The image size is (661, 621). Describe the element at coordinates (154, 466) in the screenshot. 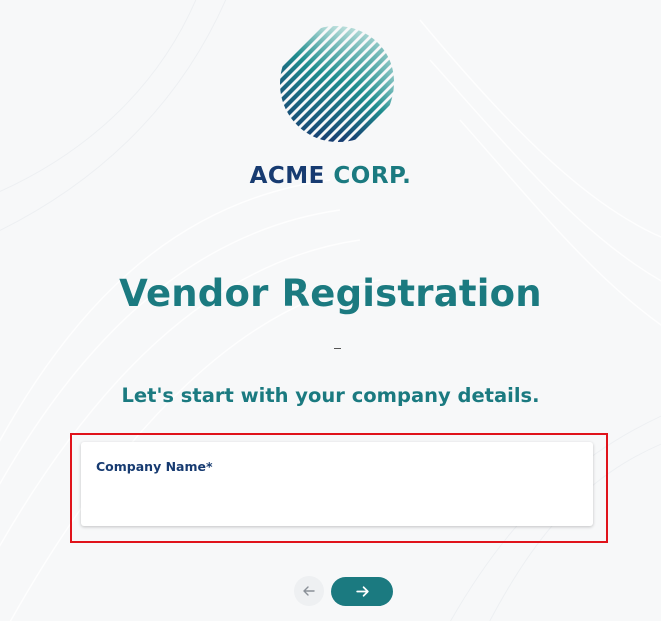

I see `company-name-label: Company Name*` at that location.